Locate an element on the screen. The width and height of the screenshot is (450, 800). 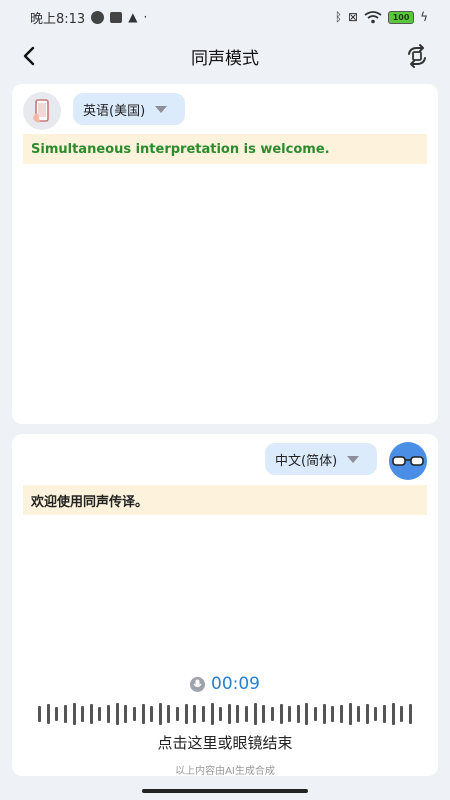
source-language-label: 英语(美国) is located at coordinates (114, 111).